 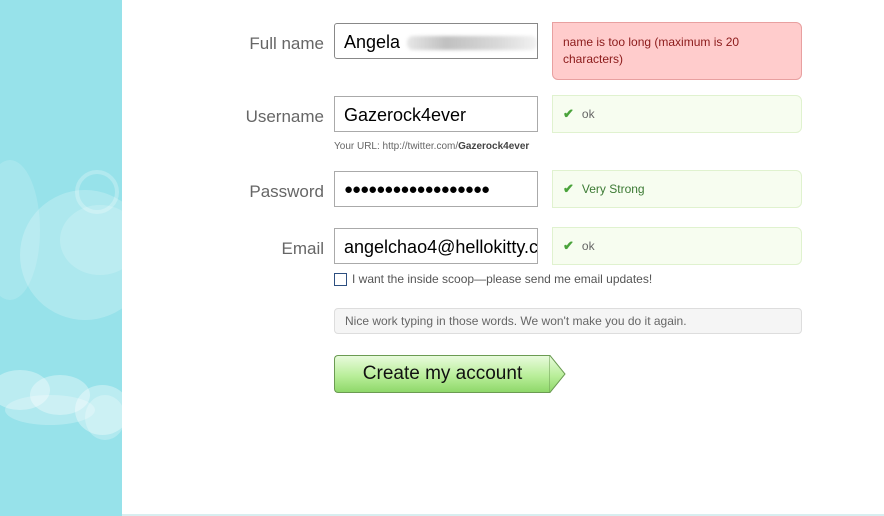 What do you see at coordinates (396, 146) in the screenshot?
I see `profile-url-prefix: Your URL: http://twitter.com/` at bounding box center [396, 146].